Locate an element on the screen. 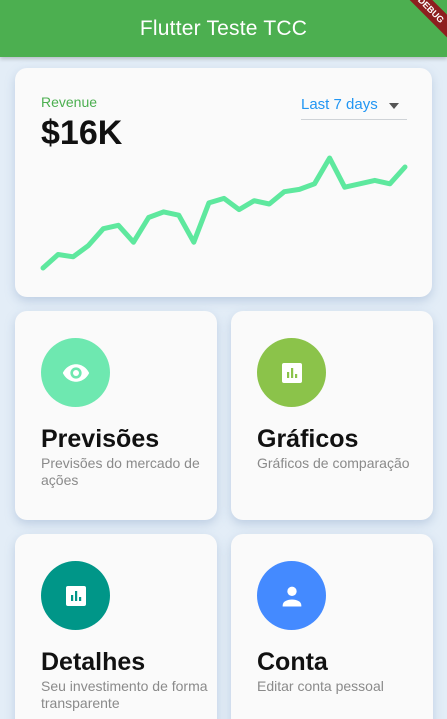 The image size is (447, 719). revenue-sparkline is located at coordinates (224, 213).